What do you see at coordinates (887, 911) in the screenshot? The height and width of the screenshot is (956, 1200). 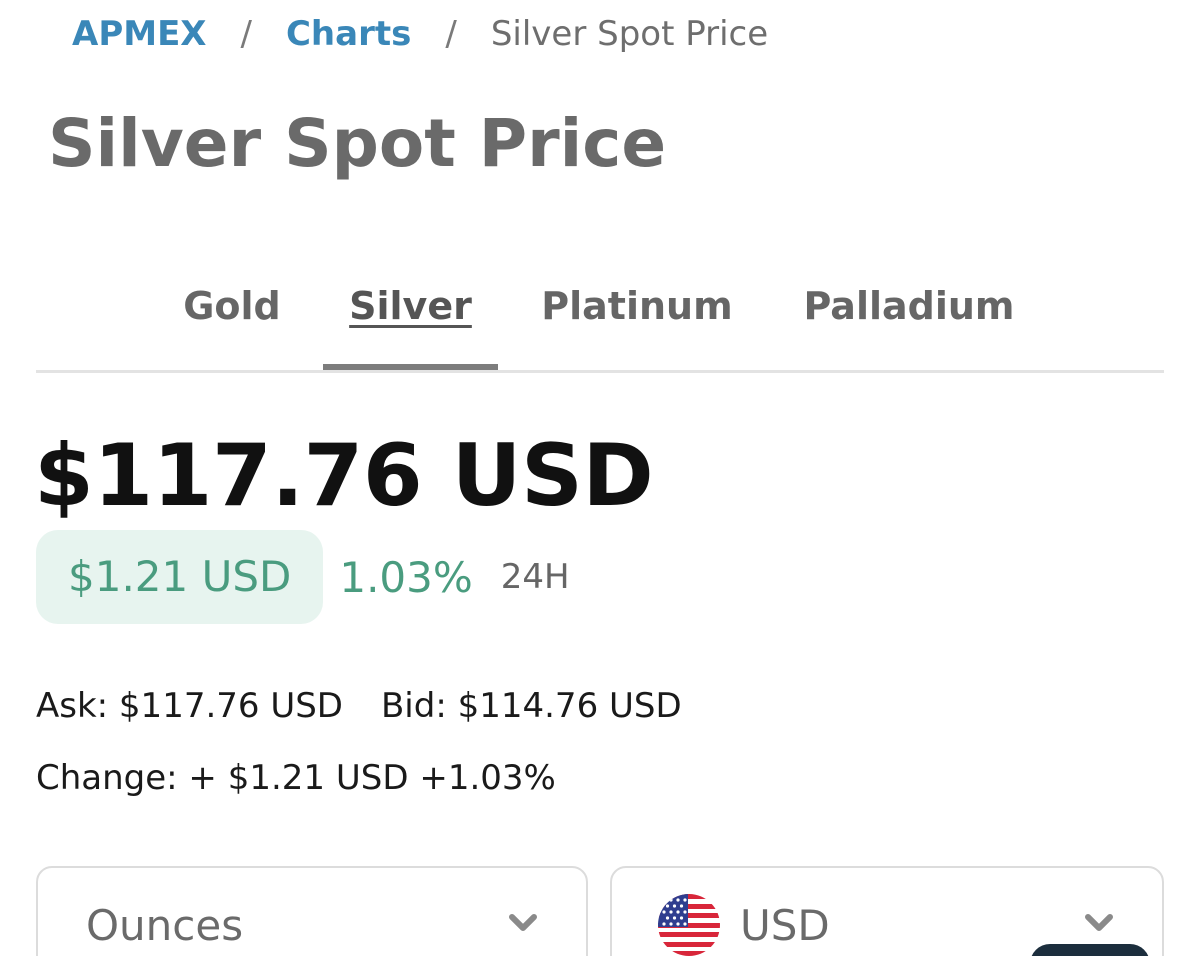 I see `currency-select: USD` at bounding box center [887, 911].